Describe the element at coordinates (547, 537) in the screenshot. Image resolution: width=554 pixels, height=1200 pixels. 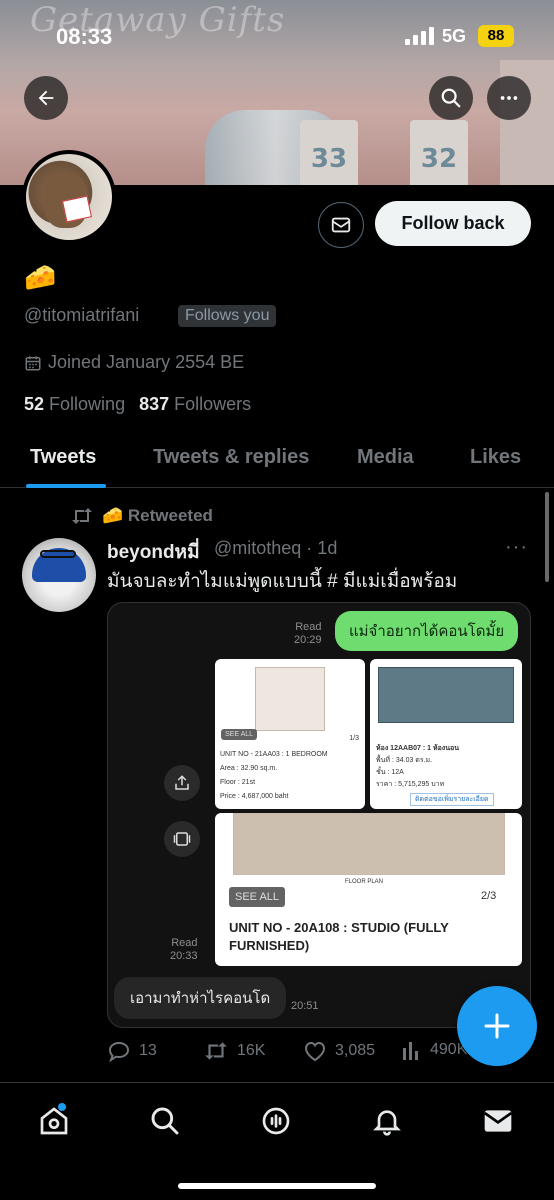
I see `scrollbar` at that location.